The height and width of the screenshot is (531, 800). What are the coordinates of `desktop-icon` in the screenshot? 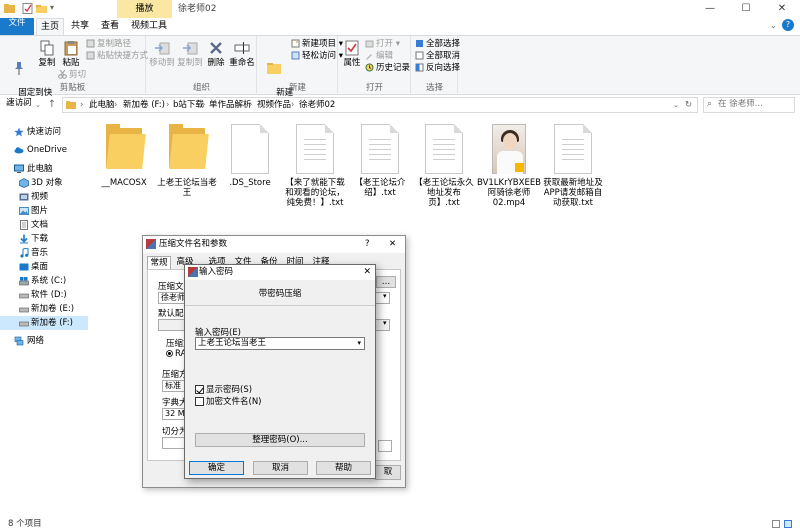 It's located at (24, 267).